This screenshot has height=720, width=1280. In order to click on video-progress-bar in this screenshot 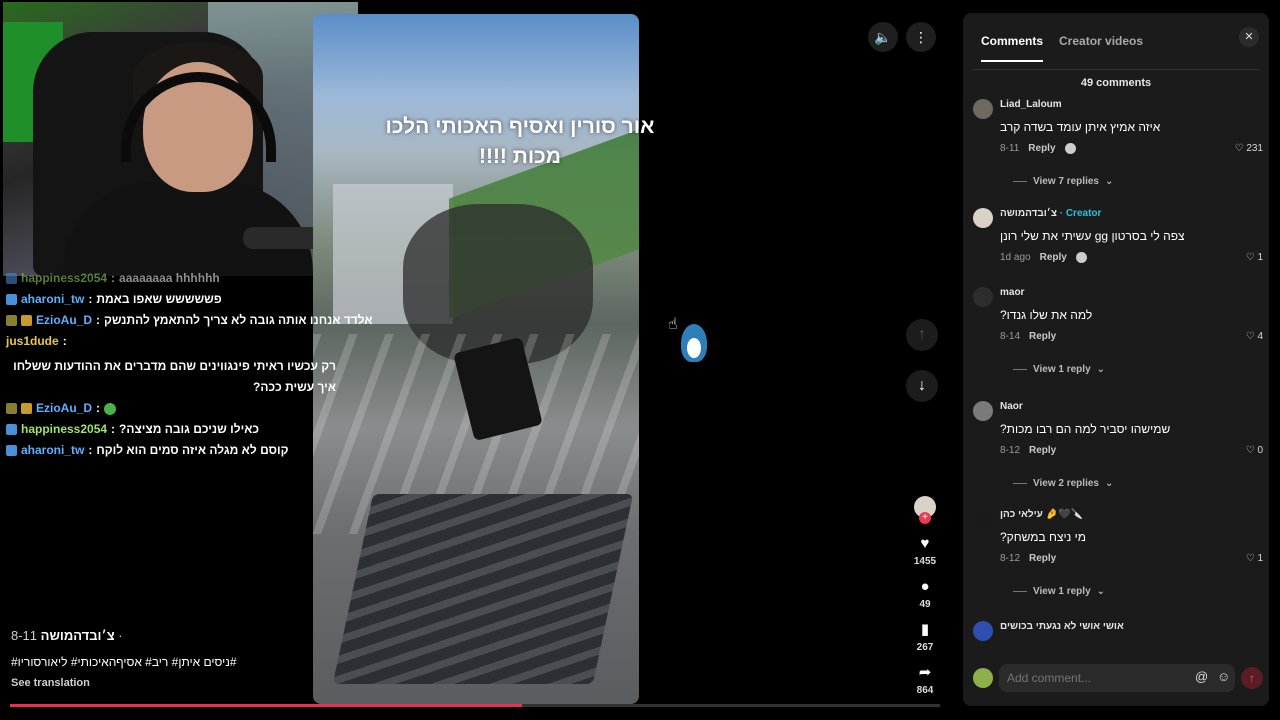, I will do `click(475, 705)`.